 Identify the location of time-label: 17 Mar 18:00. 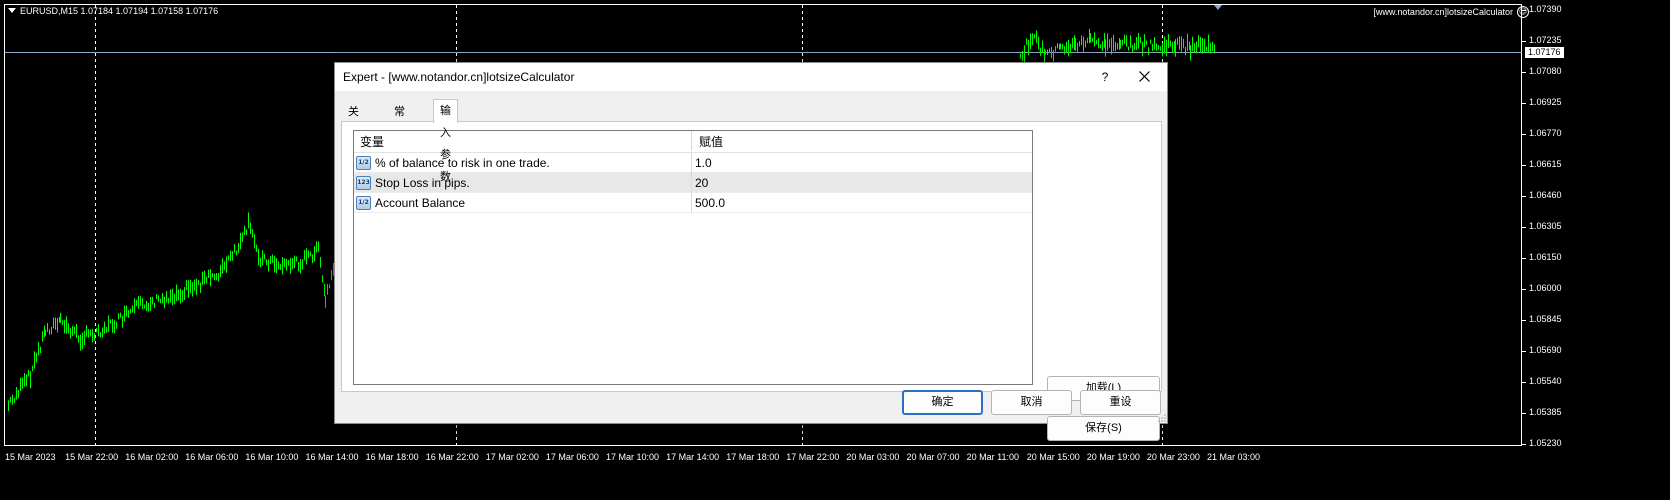
(753, 457).